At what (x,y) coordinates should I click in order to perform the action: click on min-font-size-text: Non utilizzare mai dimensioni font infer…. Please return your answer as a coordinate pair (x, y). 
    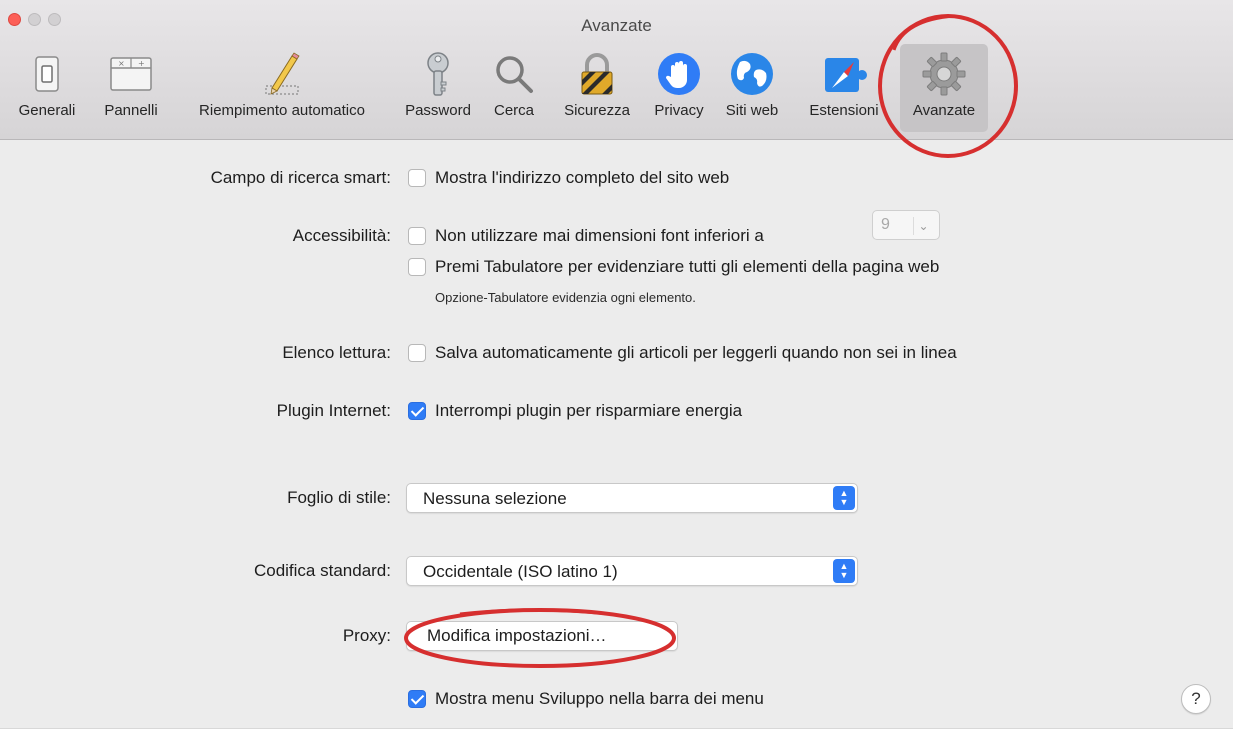
    Looking at the image, I should click on (599, 235).